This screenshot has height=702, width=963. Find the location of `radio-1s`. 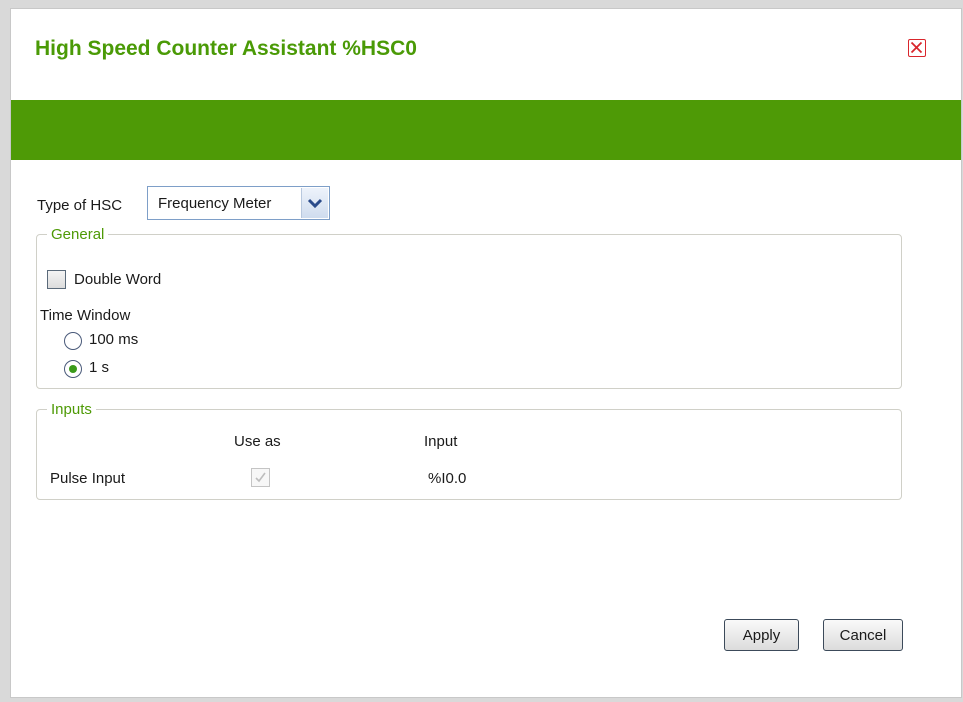

radio-1s is located at coordinates (73, 369).